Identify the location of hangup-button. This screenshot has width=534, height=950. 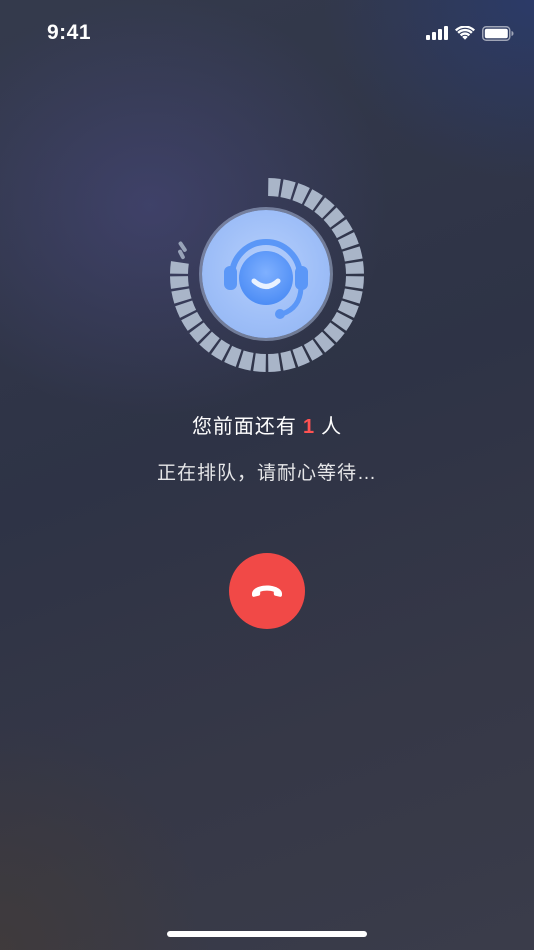
(267, 591).